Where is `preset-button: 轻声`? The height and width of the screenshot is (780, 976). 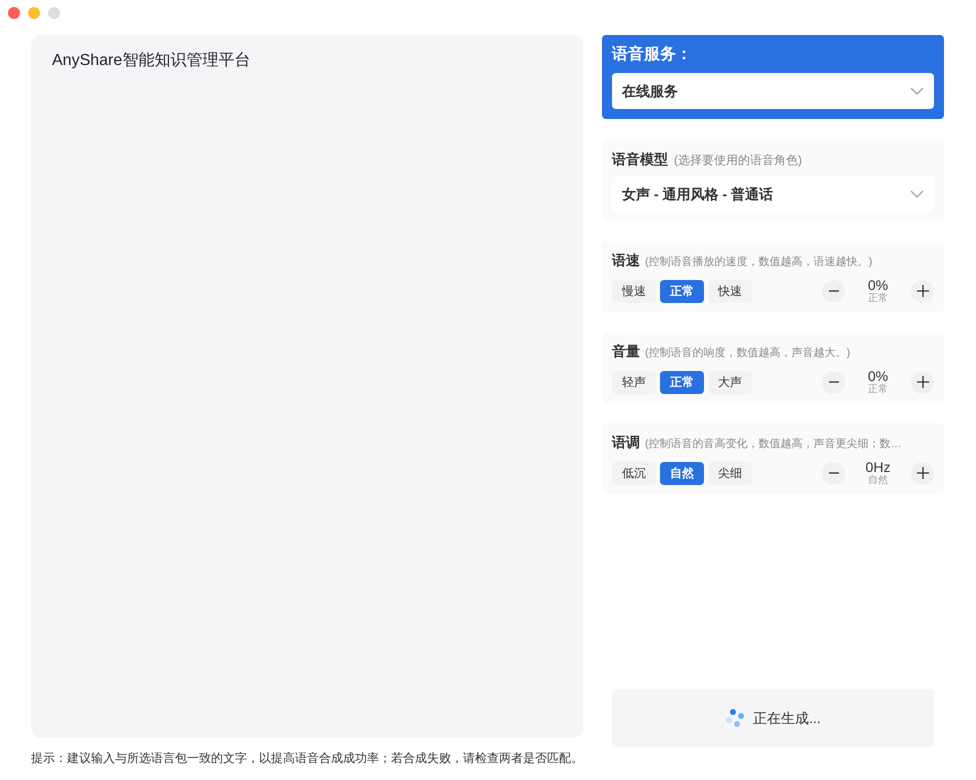 preset-button: 轻声 is located at coordinates (634, 382).